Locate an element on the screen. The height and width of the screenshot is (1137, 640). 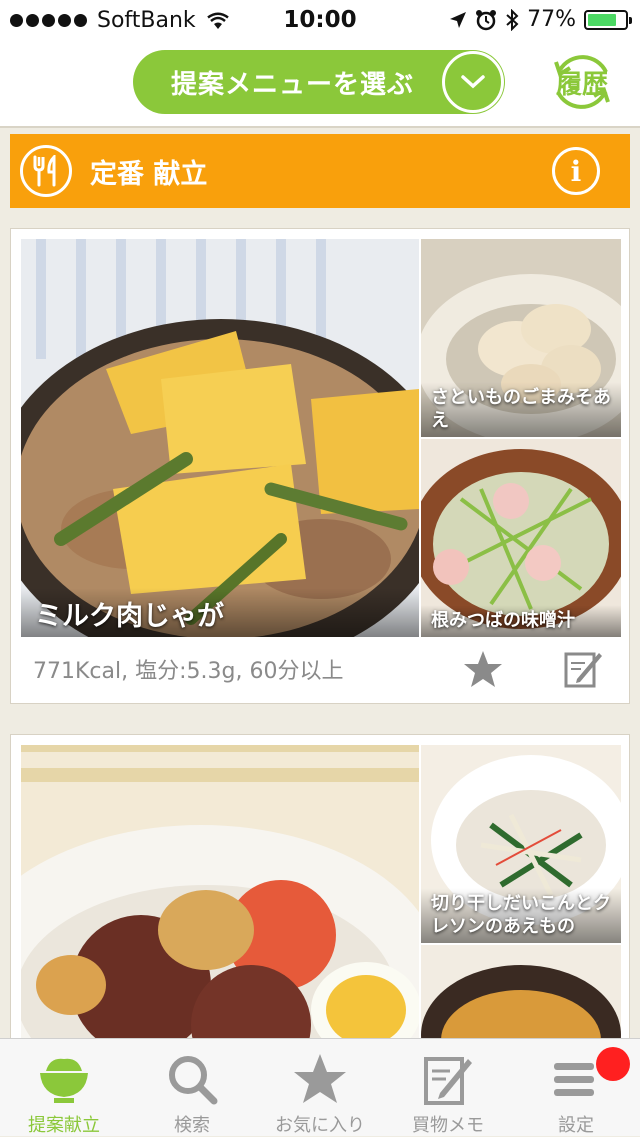
tab-label: 検索 is located at coordinates (192, 1125).